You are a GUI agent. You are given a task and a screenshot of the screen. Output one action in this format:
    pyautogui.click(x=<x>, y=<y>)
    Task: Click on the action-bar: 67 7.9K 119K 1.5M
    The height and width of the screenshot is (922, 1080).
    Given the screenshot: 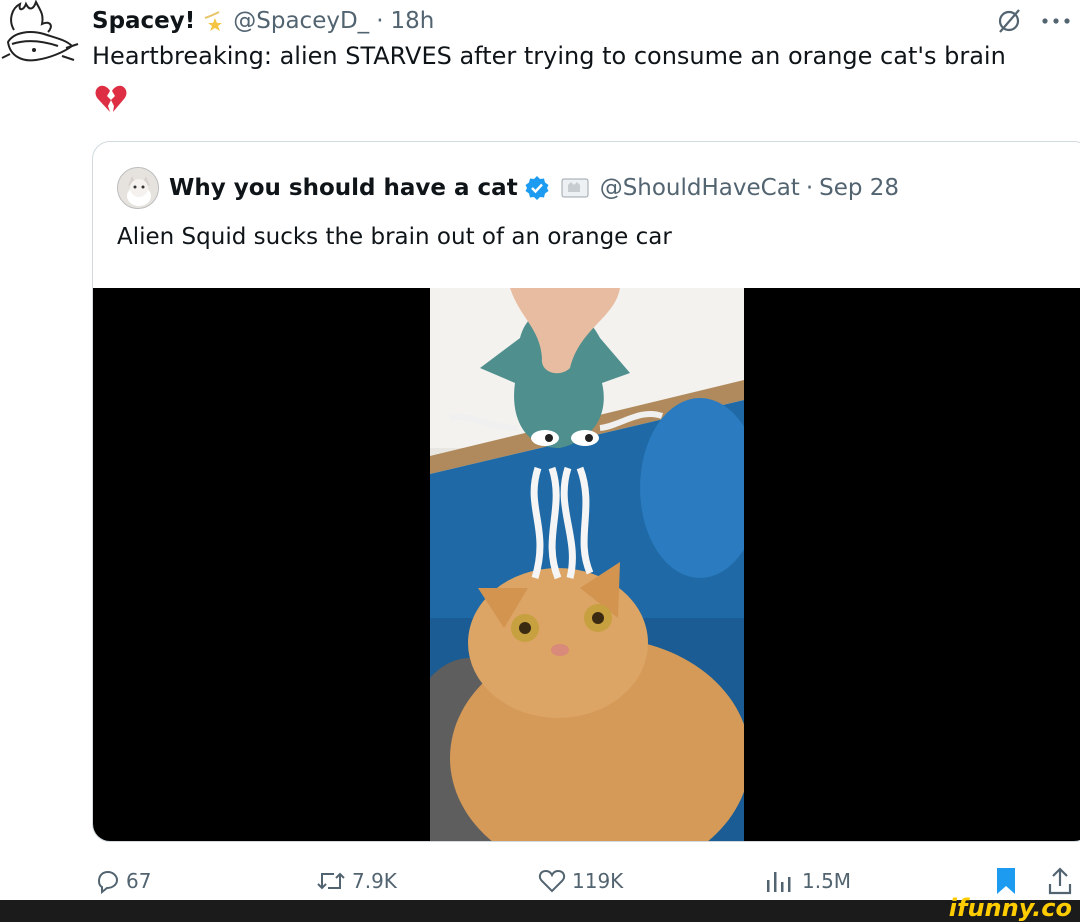 What is the action you would take?
    pyautogui.click(x=540, y=881)
    